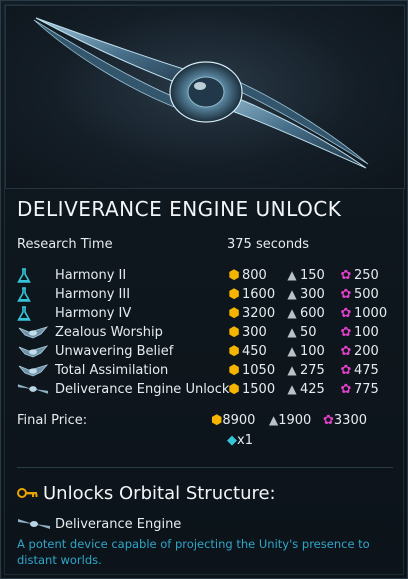 The height and width of the screenshot is (579, 408). What do you see at coordinates (232, 440) in the screenshot?
I see `diamond-icon: ◆` at bounding box center [232, 440].